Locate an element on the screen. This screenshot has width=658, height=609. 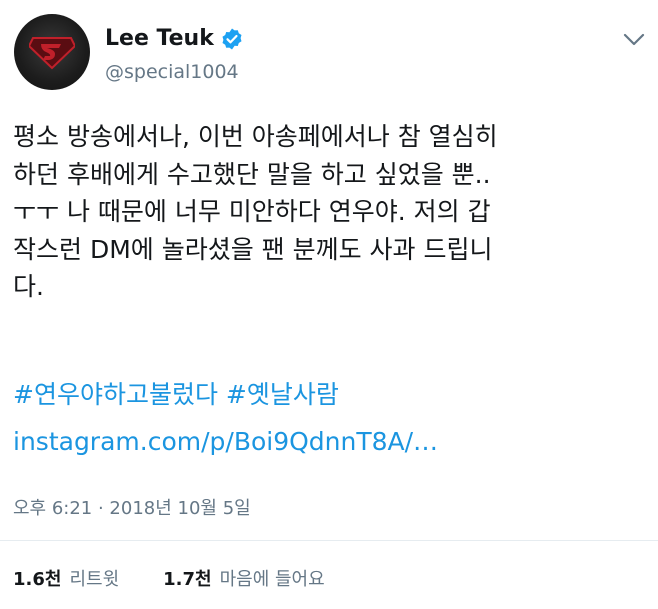
like-count: 1.7천 is located at coordinates (187, 578).